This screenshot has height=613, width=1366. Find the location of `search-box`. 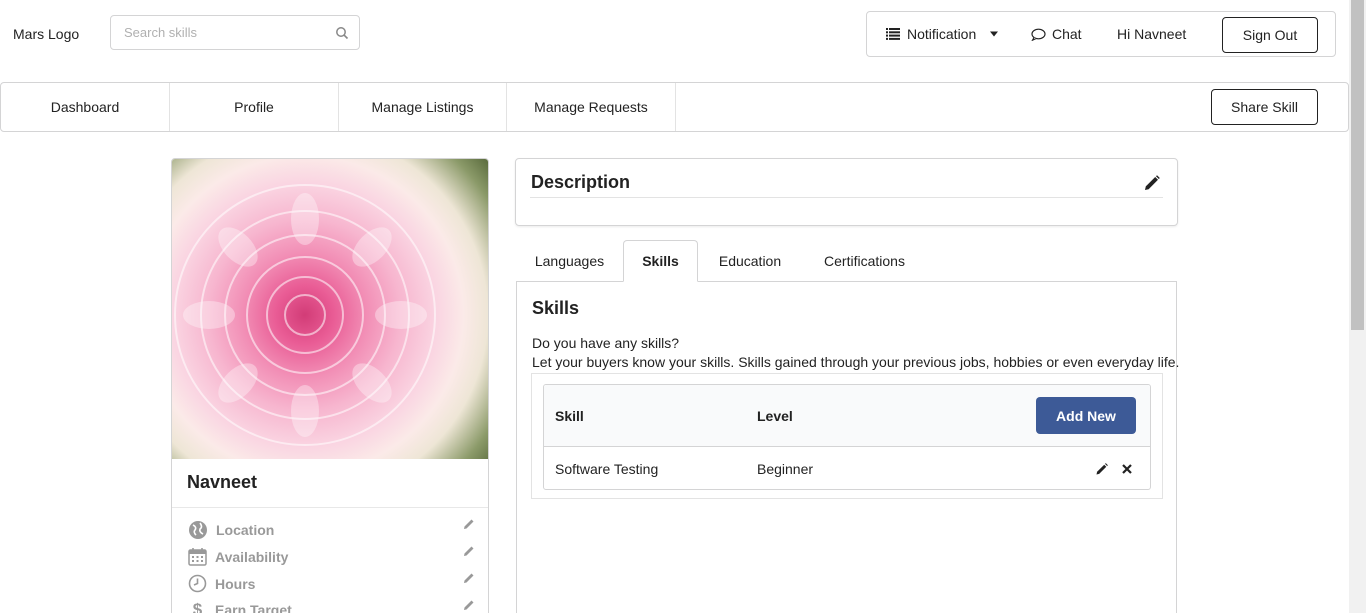

search-box is located at coordinates (235, 32).